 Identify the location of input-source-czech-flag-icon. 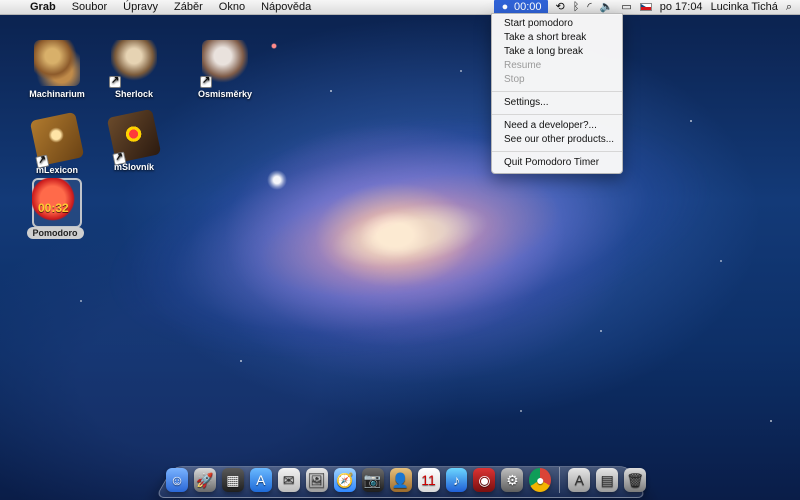
(645, 7).